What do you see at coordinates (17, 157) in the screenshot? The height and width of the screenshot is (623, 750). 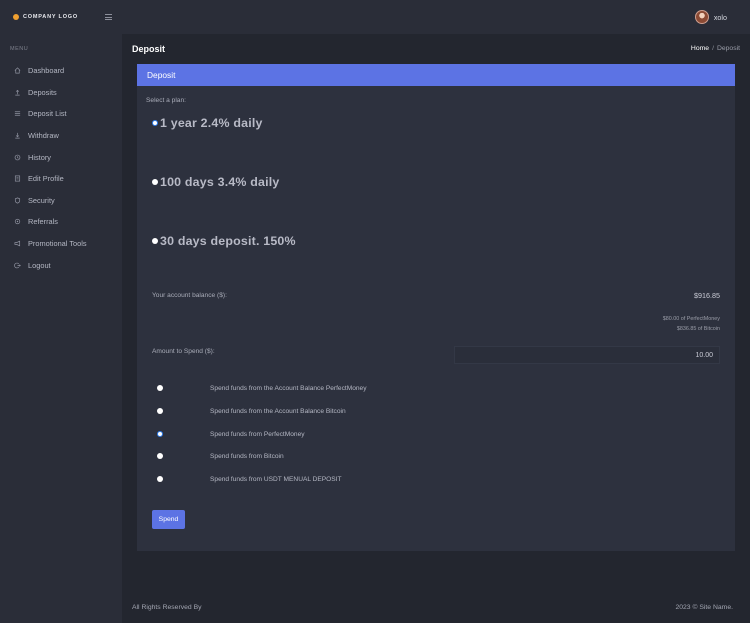 I see `history-icon` at bounding box center [17, 157].